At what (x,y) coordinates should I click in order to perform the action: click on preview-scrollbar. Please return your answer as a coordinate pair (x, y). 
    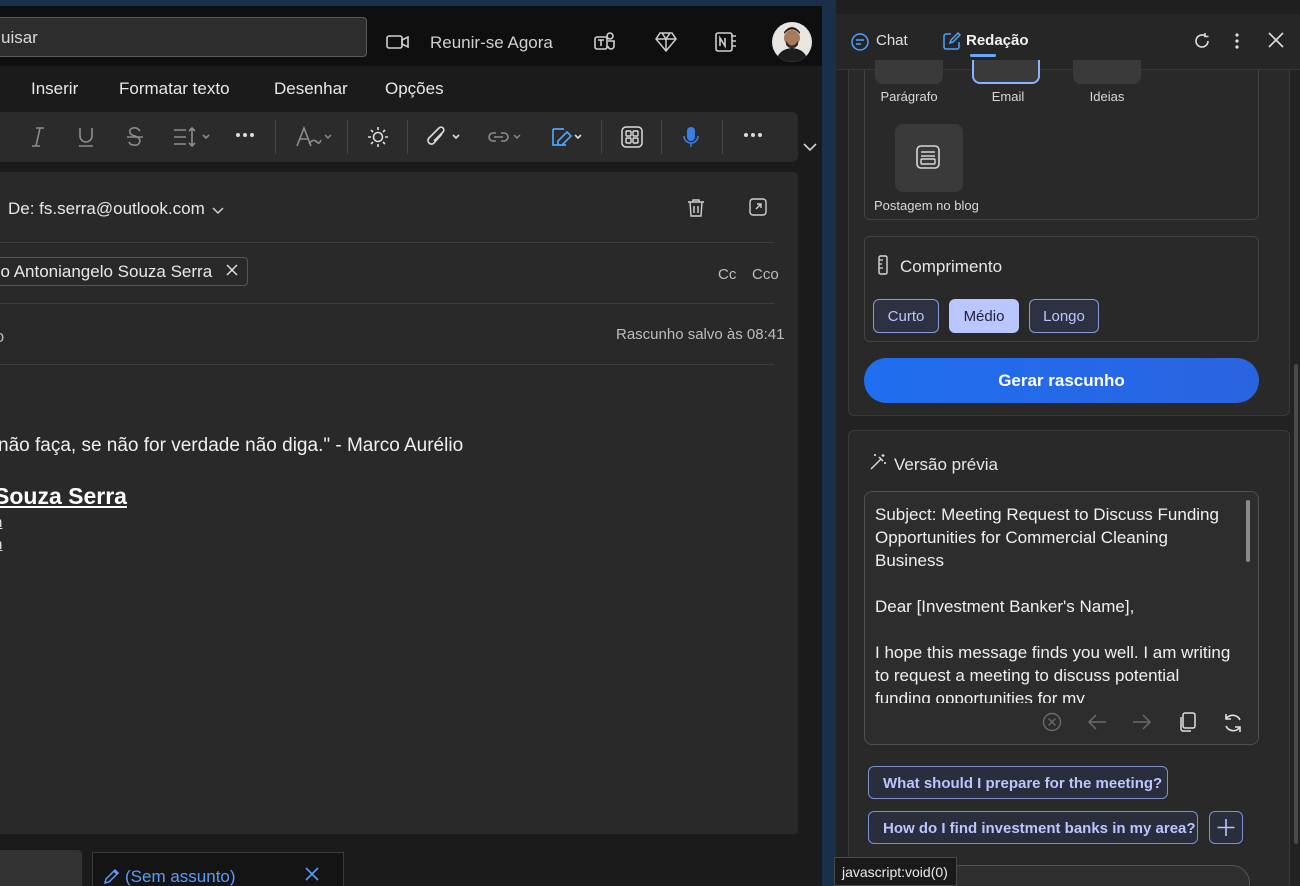
    Looking at the image, I should click on (1248, 531).